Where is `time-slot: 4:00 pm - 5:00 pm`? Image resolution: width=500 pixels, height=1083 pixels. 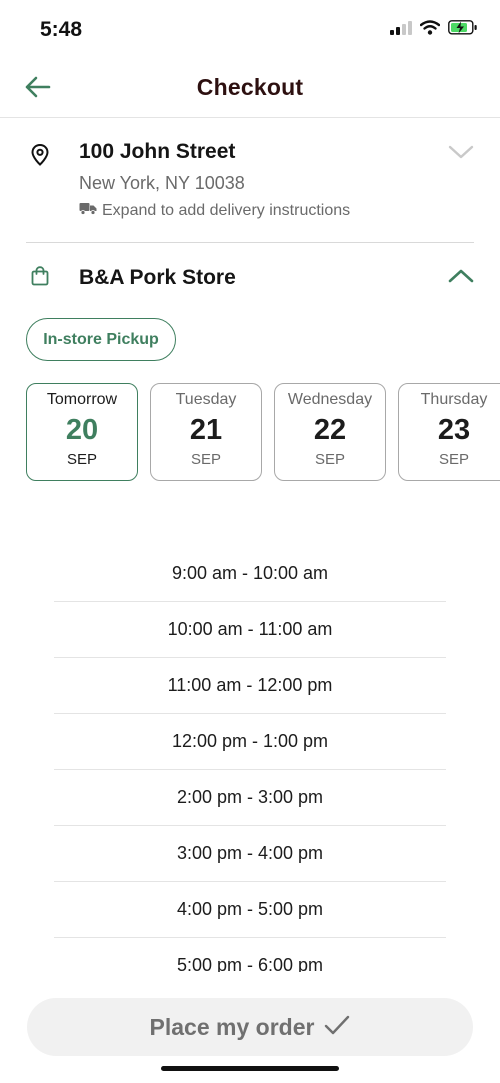 time-slot: 4:00 pm - 5:00 pm is located at coordinates (250, 910).